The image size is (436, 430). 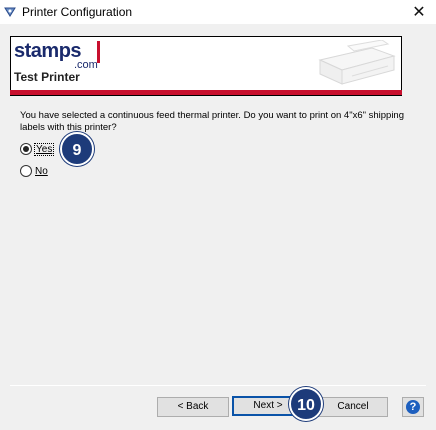 What do you see at coordinates (26, 171) in the screenshot?
I see `no-radio` at bounding box center [26, 171].